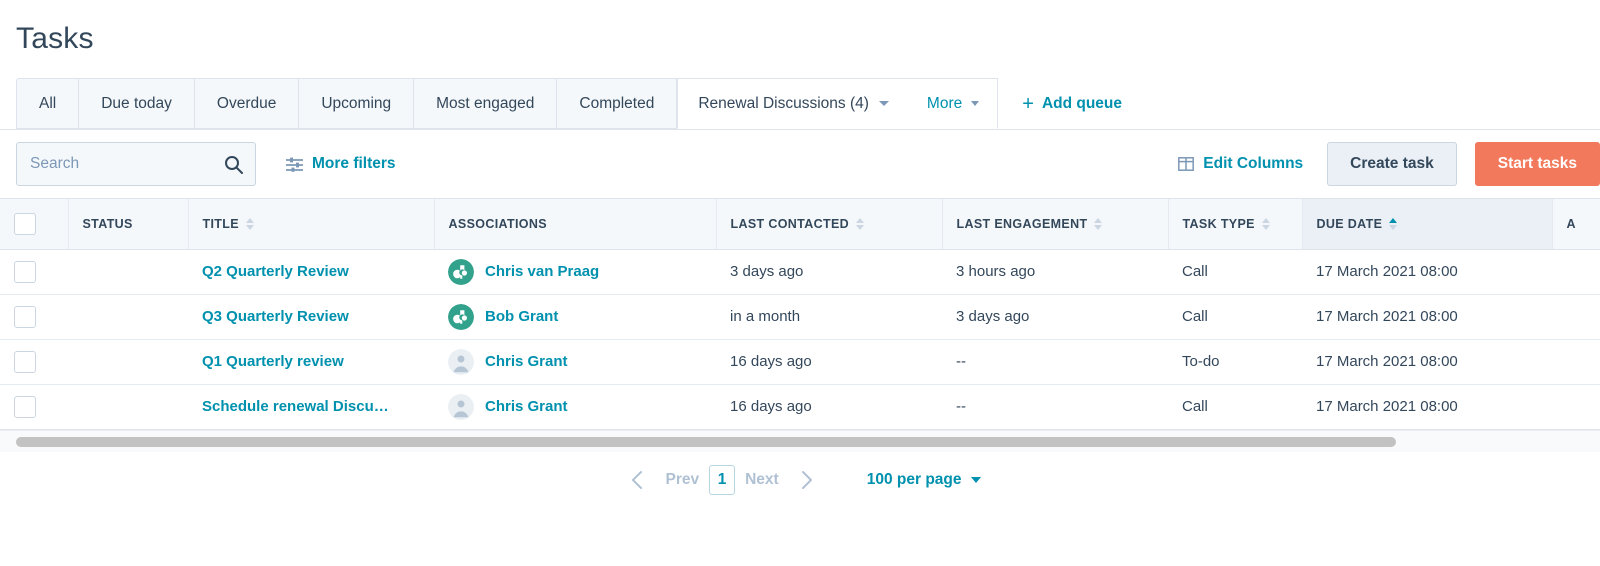 This screenshot has width=1600, height=566. What do you see at coordinates (637, 480) in the screenshot?
I see `chevron-left-icon` at bounding box center [637, 480].